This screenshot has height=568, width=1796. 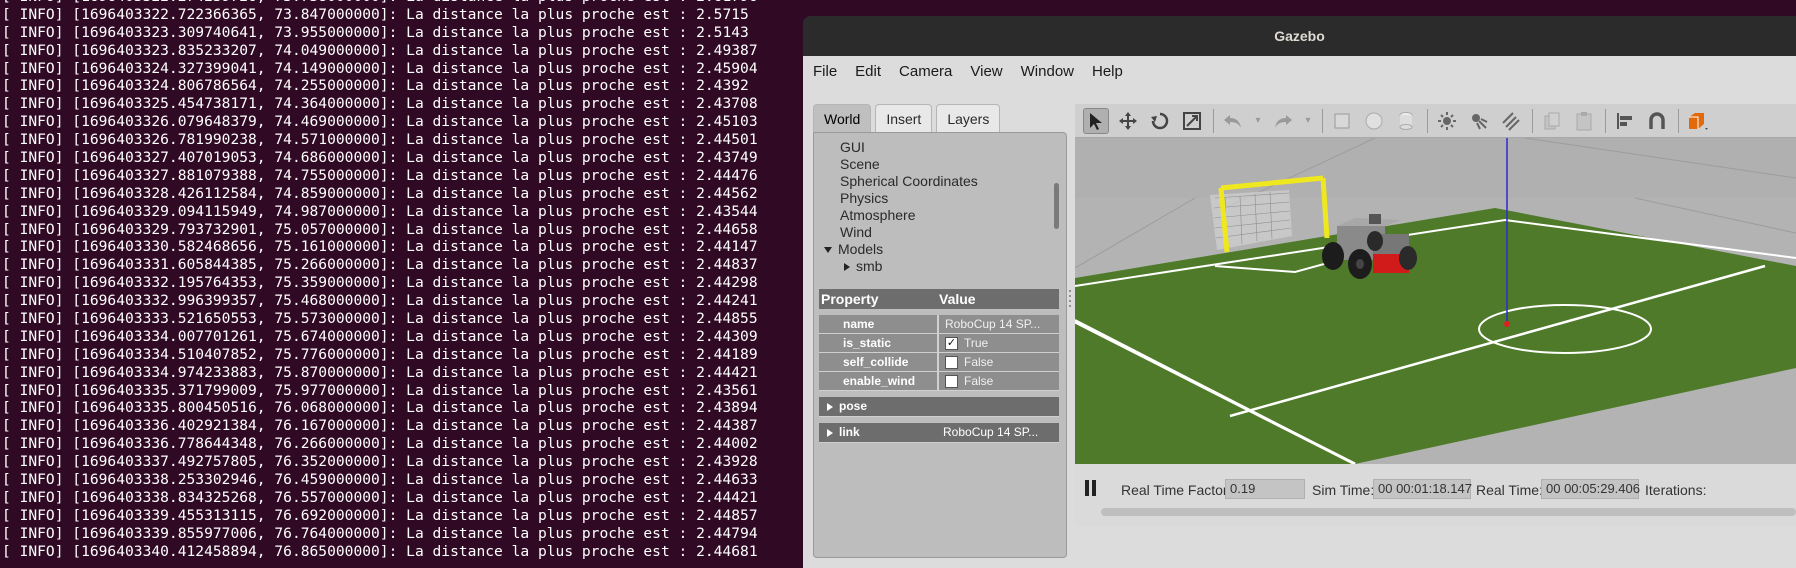 What do you see at coordinates (1657, 121) in the screenshot?
I see `snap-icon` at bounding box center [1657, 121].